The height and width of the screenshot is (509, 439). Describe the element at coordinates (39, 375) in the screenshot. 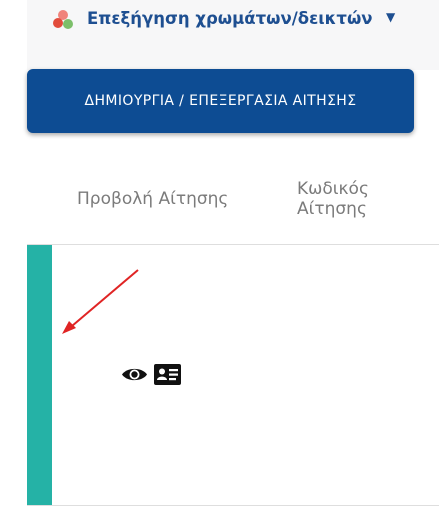

I see `status-color-strip` at that location.